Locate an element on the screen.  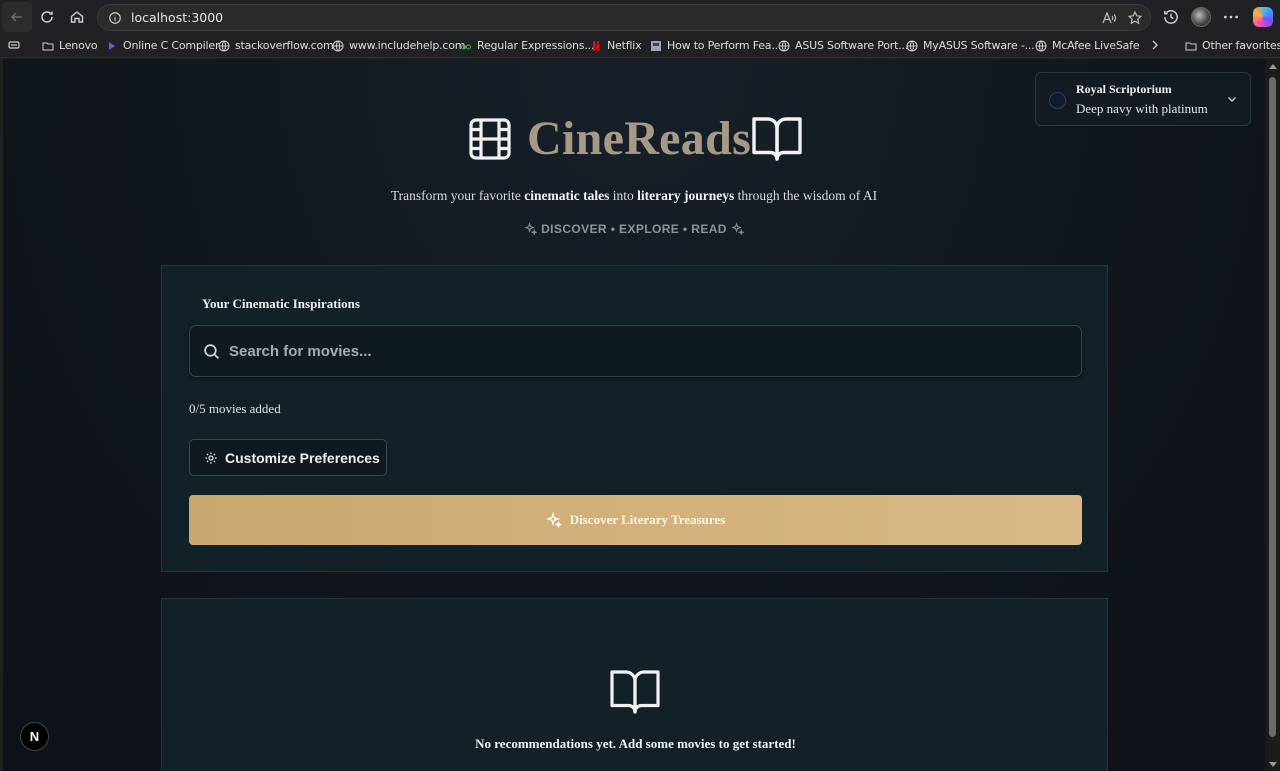
programiz-icon is located at coordinates (112, 46).